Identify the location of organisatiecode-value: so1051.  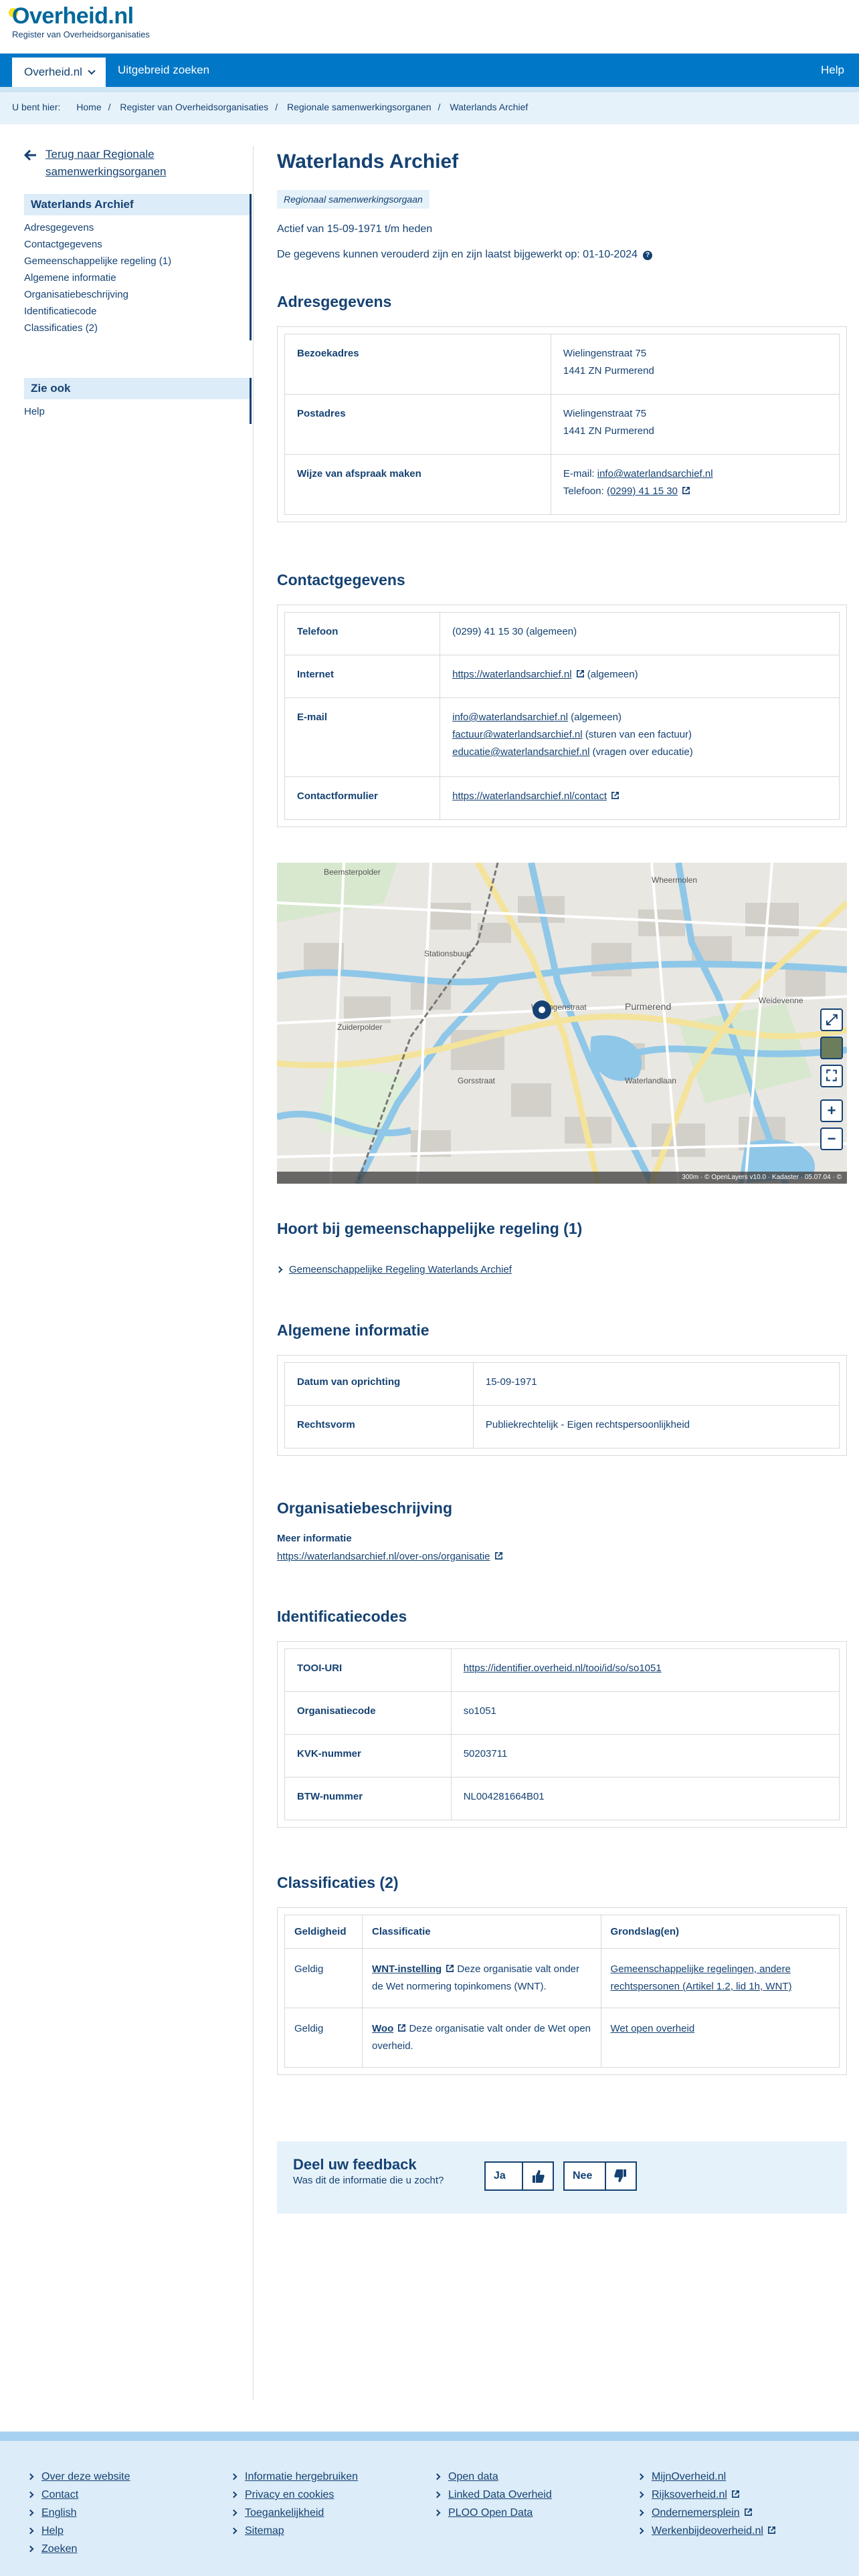
(645, 1713).